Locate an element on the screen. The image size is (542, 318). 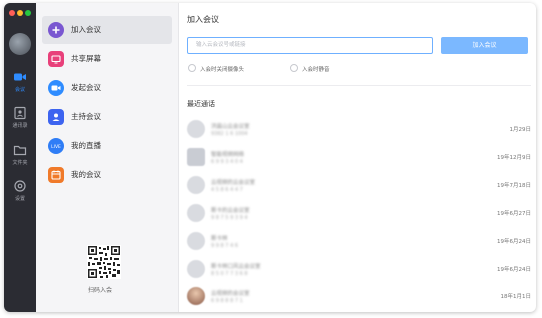
call-id: 6 9 9 3 4 0 4 is located at coordinates (227, 162).